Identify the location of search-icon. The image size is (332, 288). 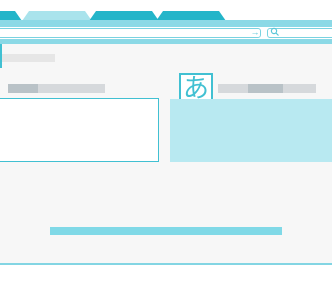
(274, 31).